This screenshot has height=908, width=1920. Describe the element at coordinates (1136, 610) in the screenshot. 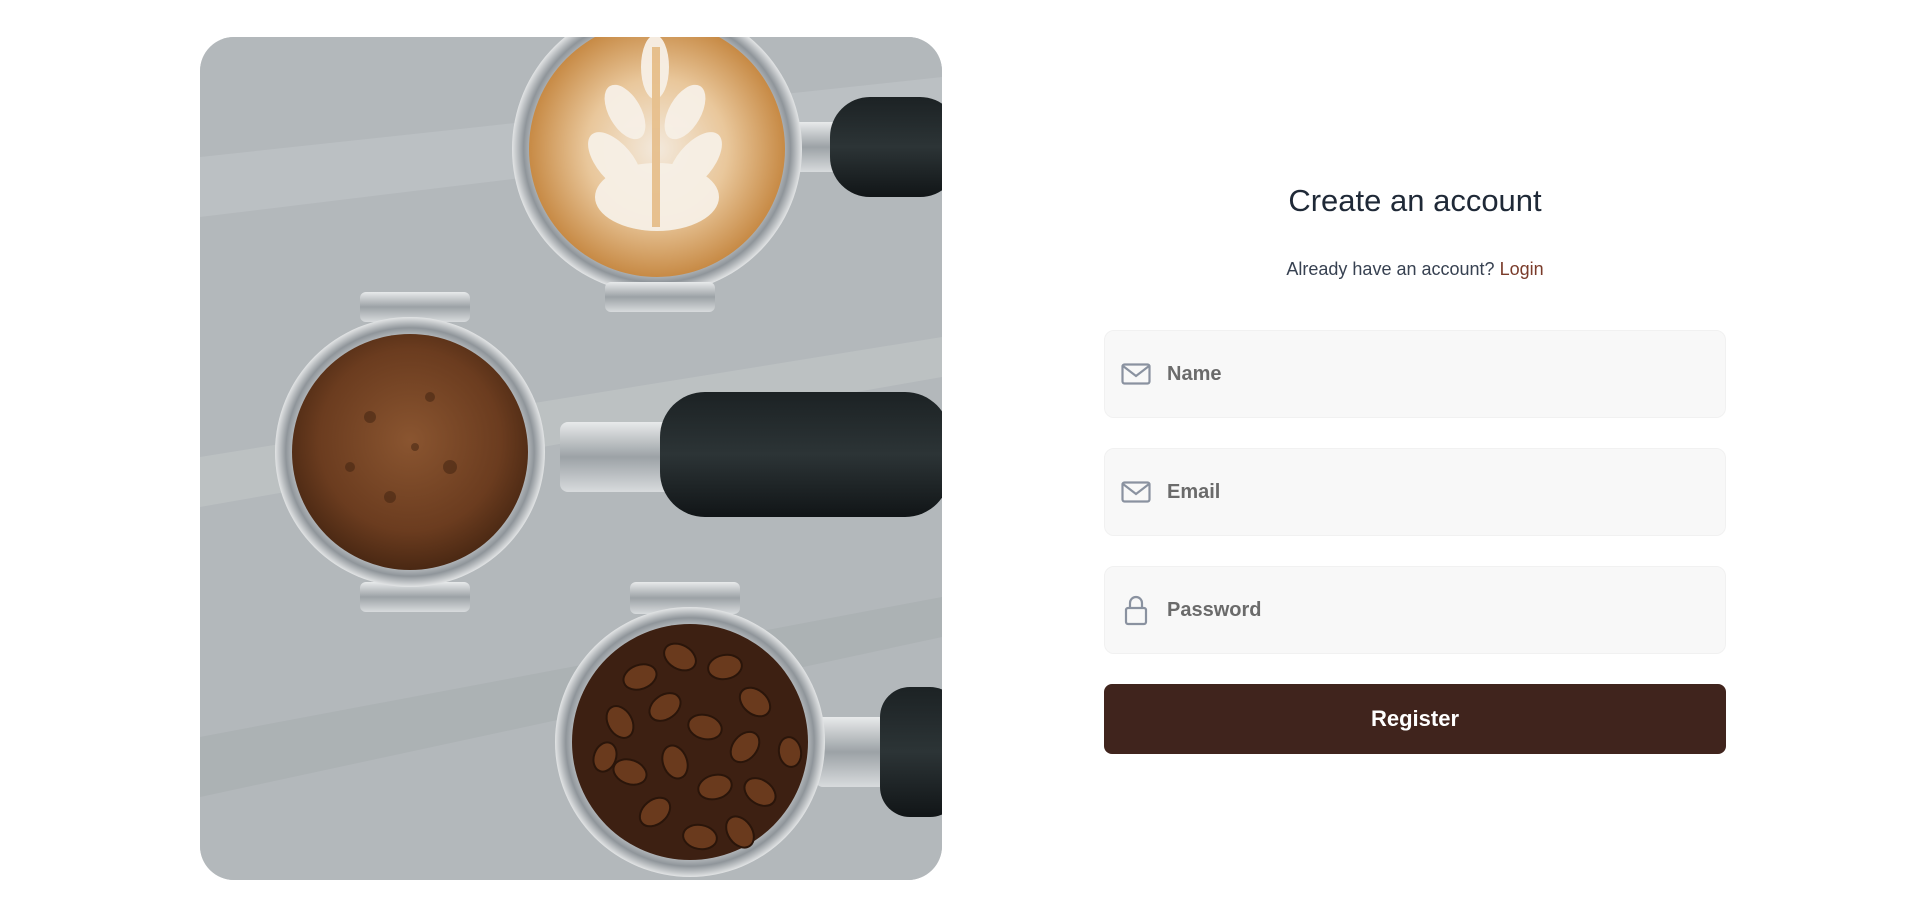

I see `lock-icon` at that location.